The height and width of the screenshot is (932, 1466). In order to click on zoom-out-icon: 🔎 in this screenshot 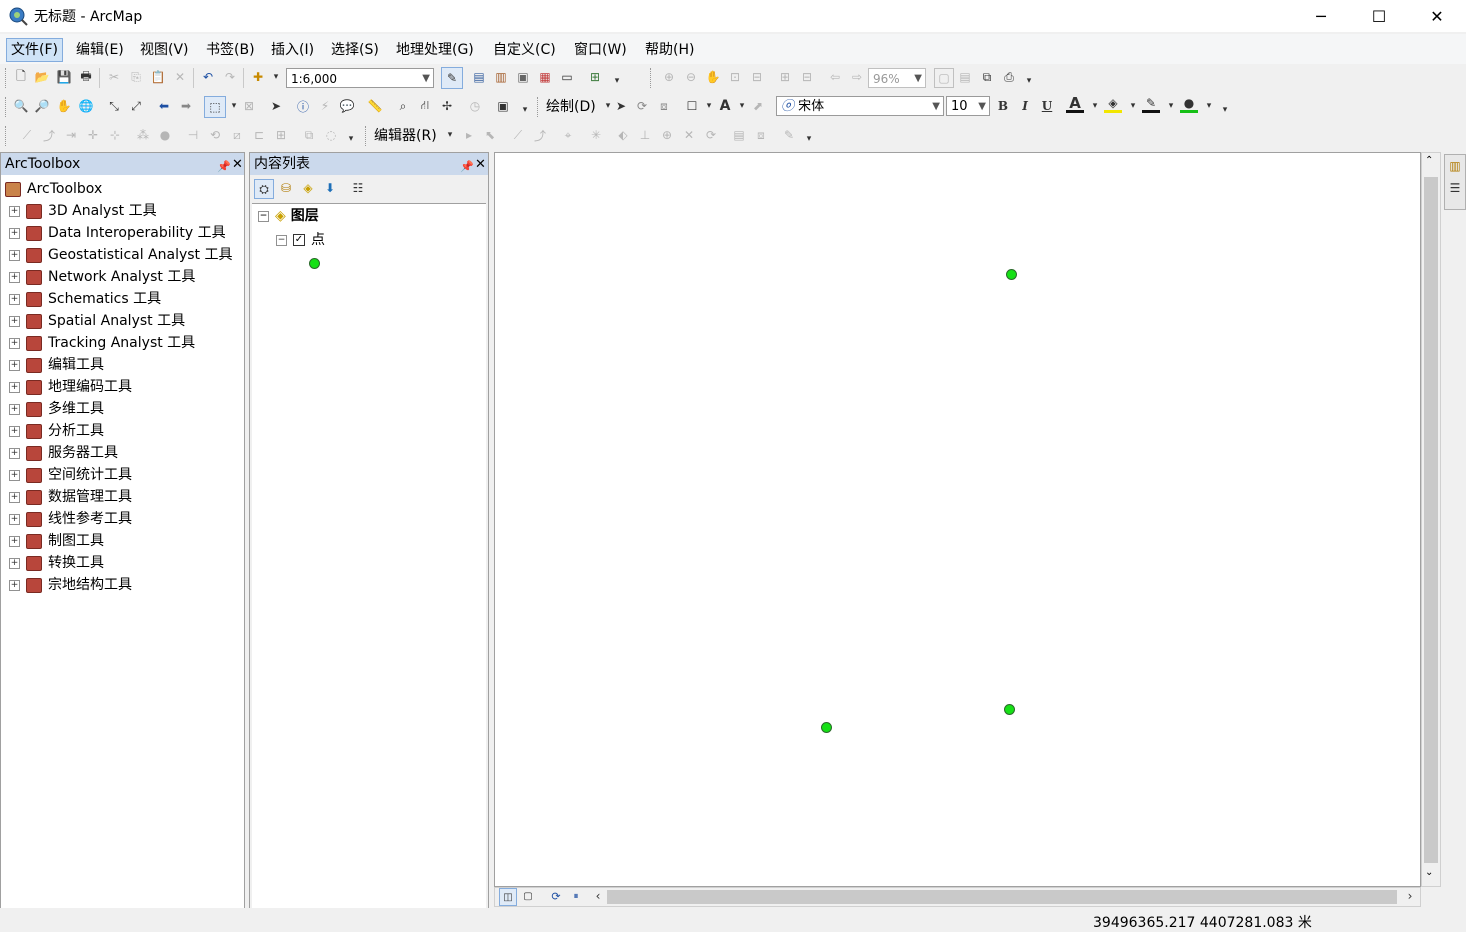, I will do `click(42, 106)`.